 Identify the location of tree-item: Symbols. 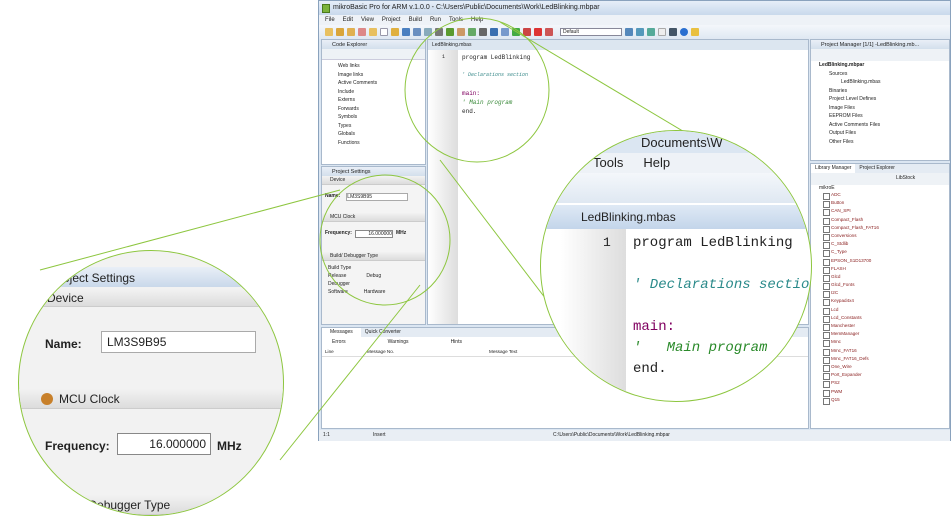
(373, 118).